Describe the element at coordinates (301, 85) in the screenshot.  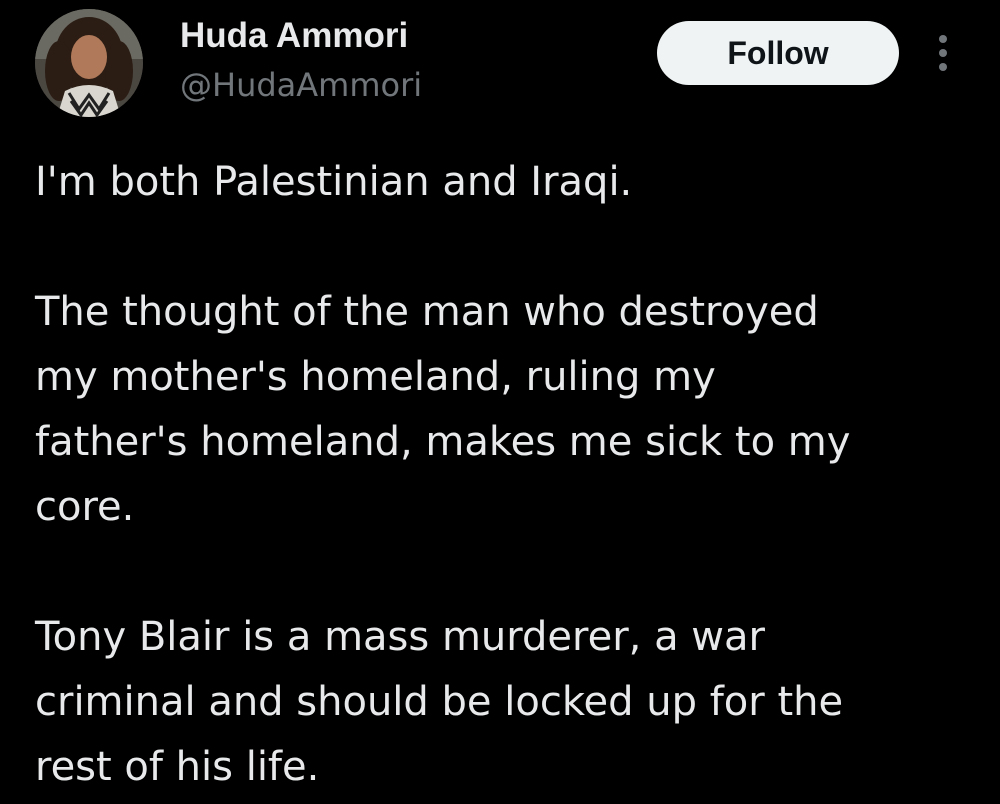
I see `author-handle: @HudaAmmori` at that location.